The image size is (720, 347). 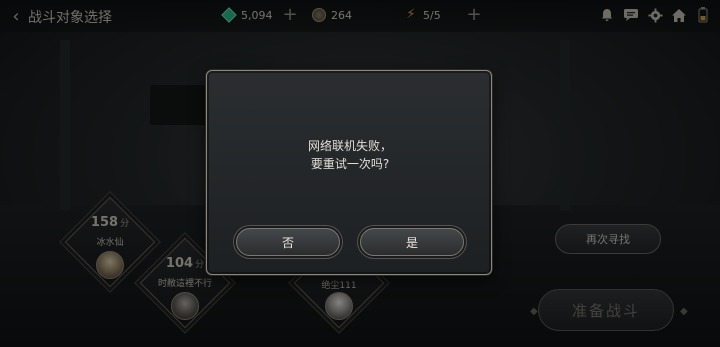 What do you see at coordinates (288, 242) in the screenshot?
I see `no-button: 否` at bounding box center [288, 242].